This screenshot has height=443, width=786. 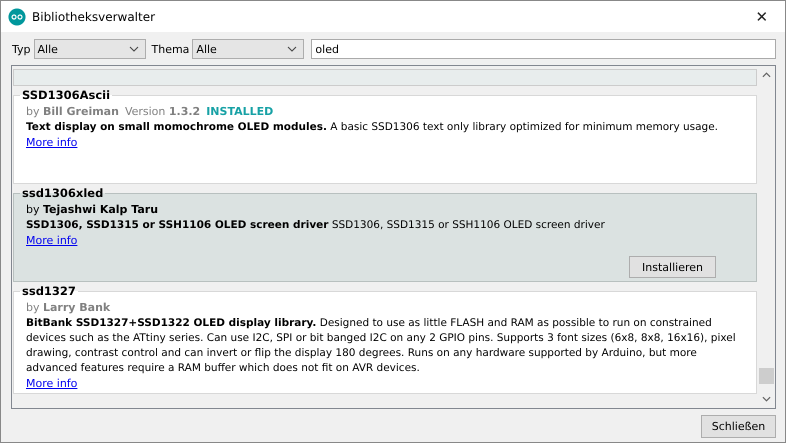 What do you see at coordinates (68, 308) in the screenshot?
I see `library-author: by Larry Bank` at bounding box center [68, 308].